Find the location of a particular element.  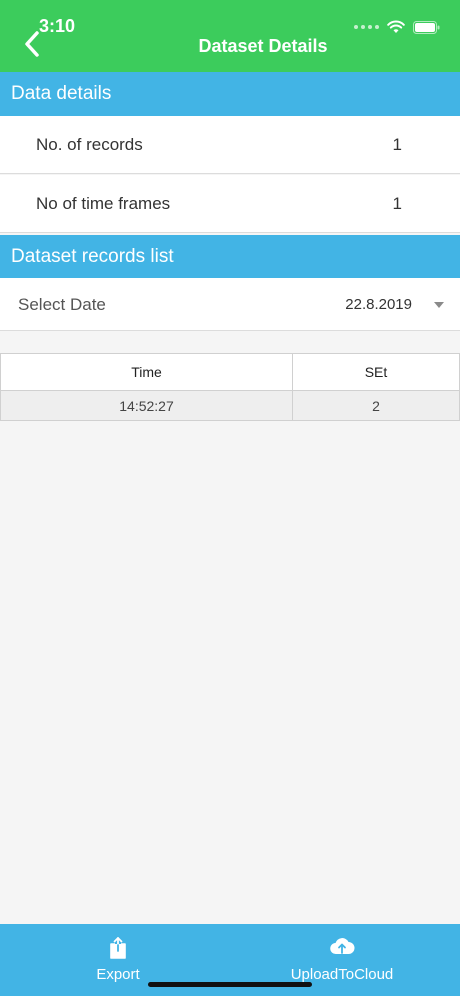

records-list-header: Dataset records list is located at coordinates (230, 257).